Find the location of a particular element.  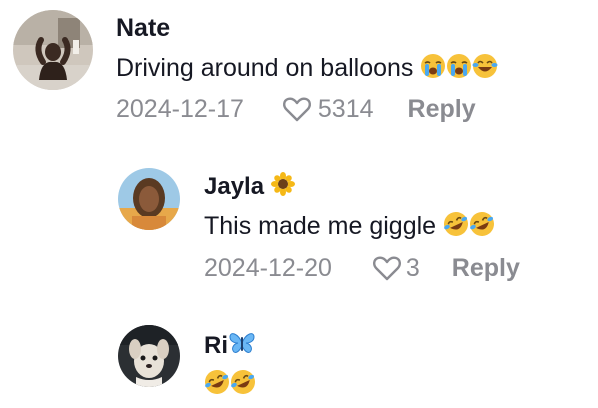

avatar-jayla-image is located at coordinates (149, 199).